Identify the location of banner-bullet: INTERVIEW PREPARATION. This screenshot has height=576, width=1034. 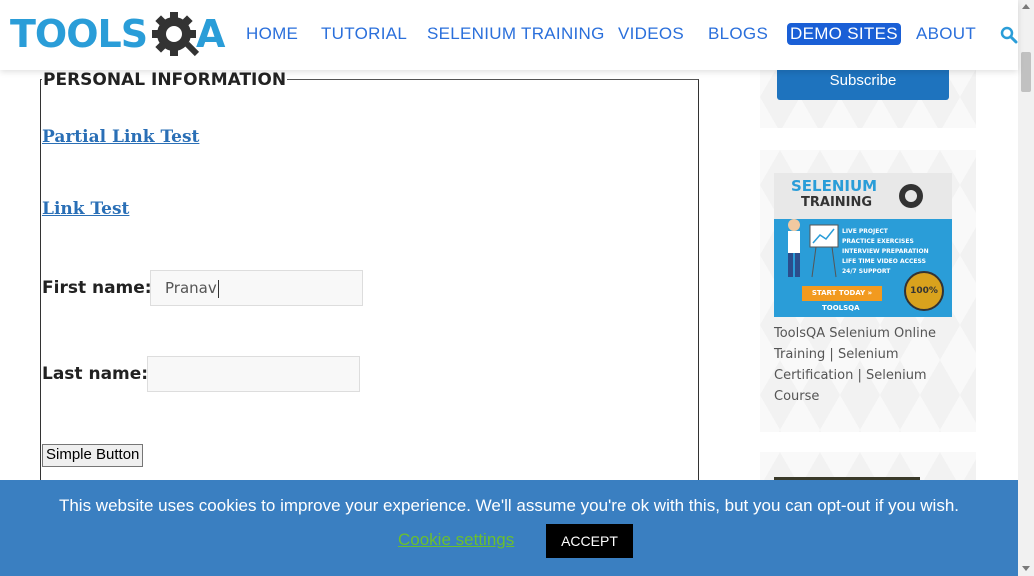
(885, 251).